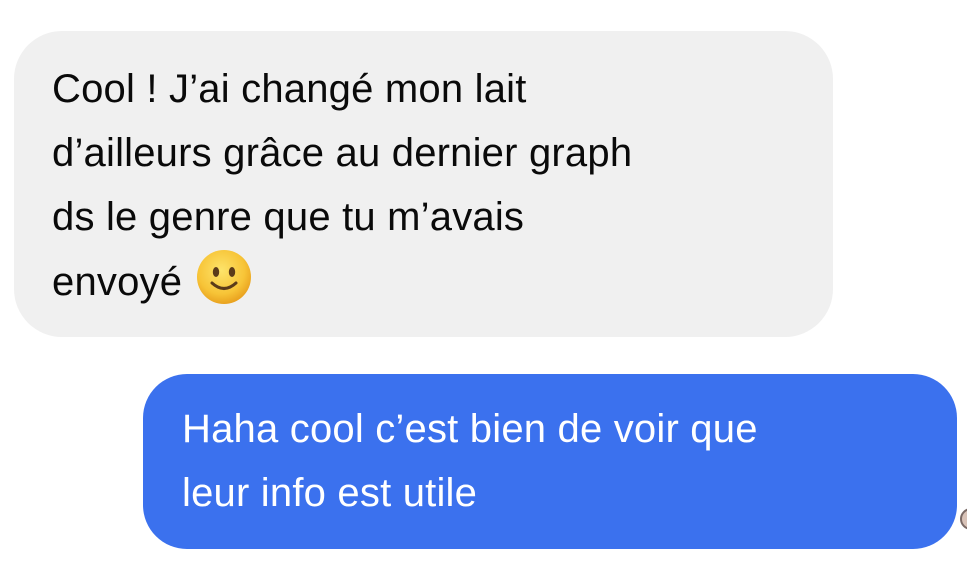  What do you see at coordinates (330, 493) in the screenshot?
I see `sent-message-line: leur info est utile` at bounding box center [330, 493].